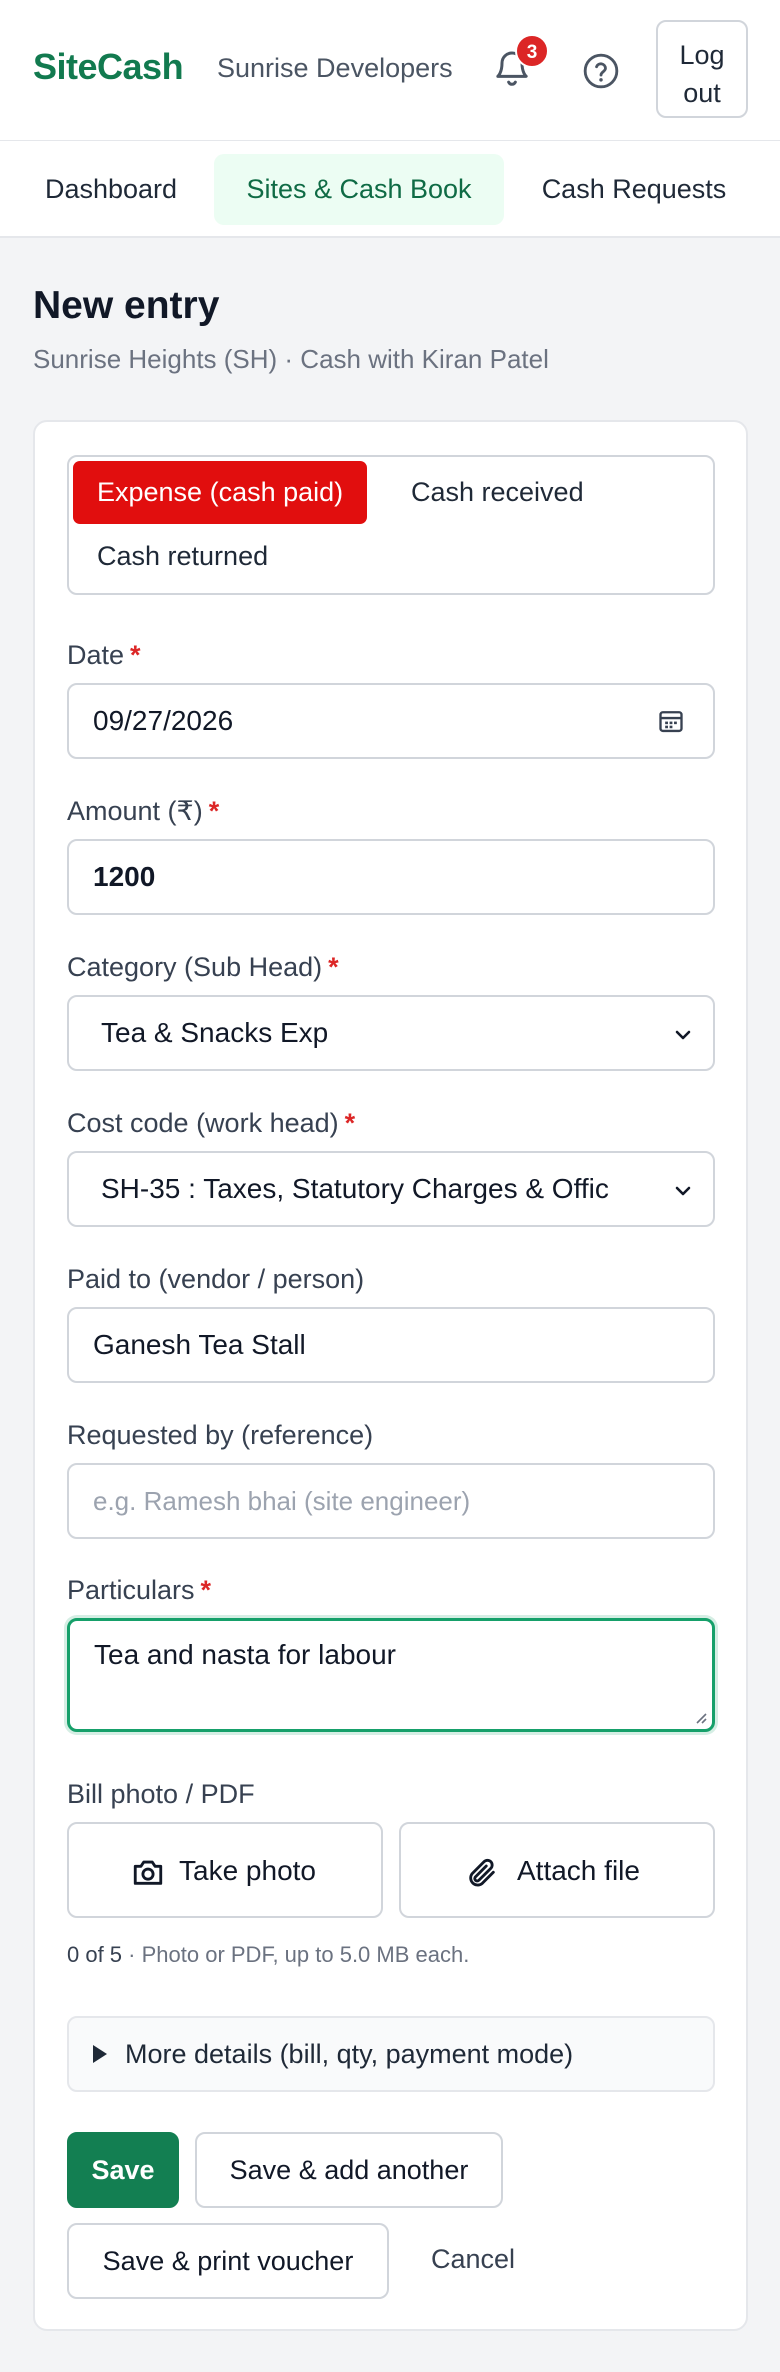 The image size is (780, 2372). What do you see at coordinates (578, 1870) in the screenshot?
I see `attach-file-label: Attach file` at bounding box center [578, 1870].